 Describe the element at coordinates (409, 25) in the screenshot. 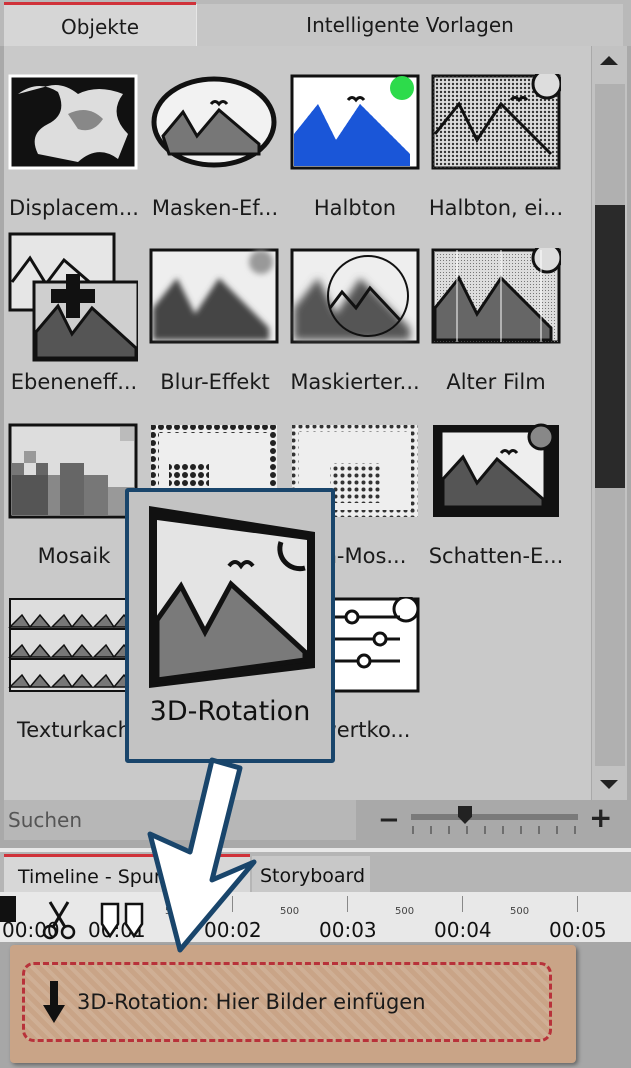

I see `tab-smart-templates: Intelligente Vorlagen` at that location.